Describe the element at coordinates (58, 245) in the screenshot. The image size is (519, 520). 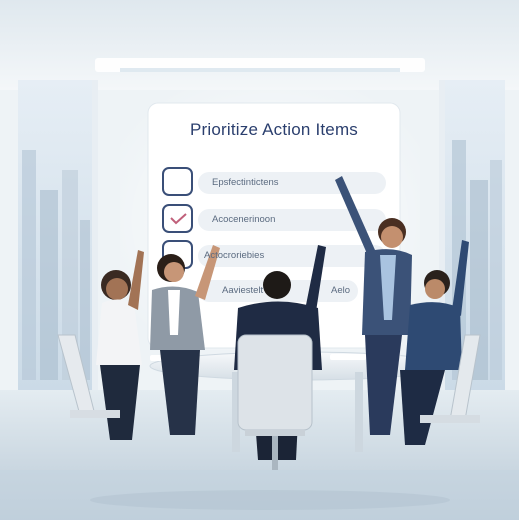
I see `left-window` at that location.